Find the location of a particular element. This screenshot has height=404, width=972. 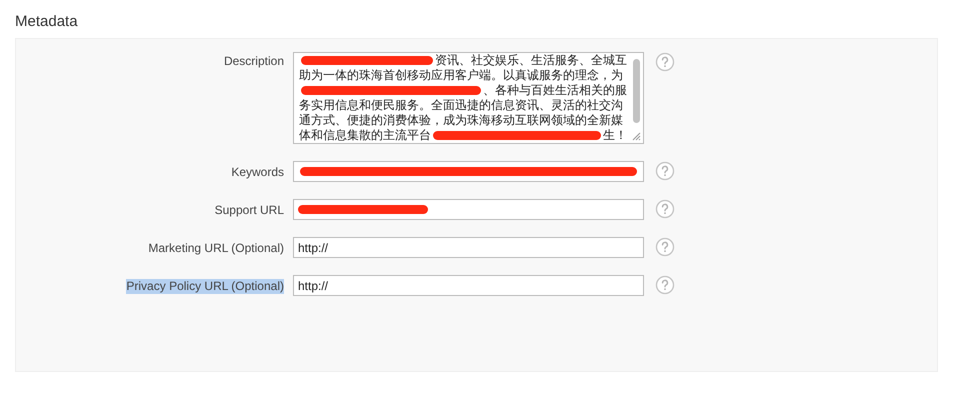

field-text: 通方式、便捷的消费体验，成为珠海移动互联网领域的全新媒 is located at coordinates (461, 120).